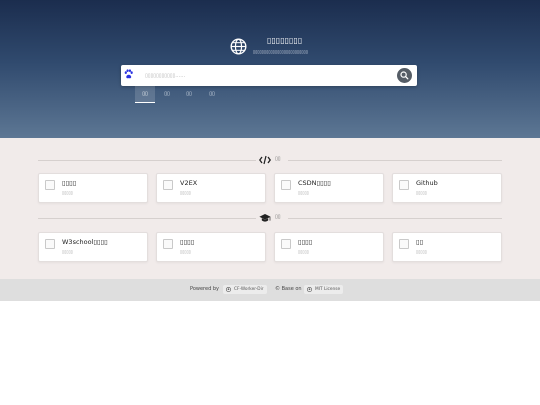 The height and width of the screenshot is (405, 540). I want to click on globe-icon, so click(238, 46).